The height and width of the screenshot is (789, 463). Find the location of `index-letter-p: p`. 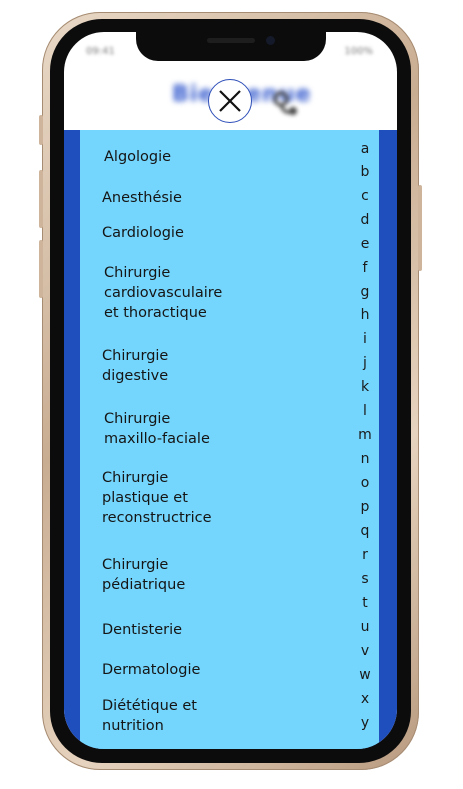

index-letter-p: p is located at coordinates (365, 507).